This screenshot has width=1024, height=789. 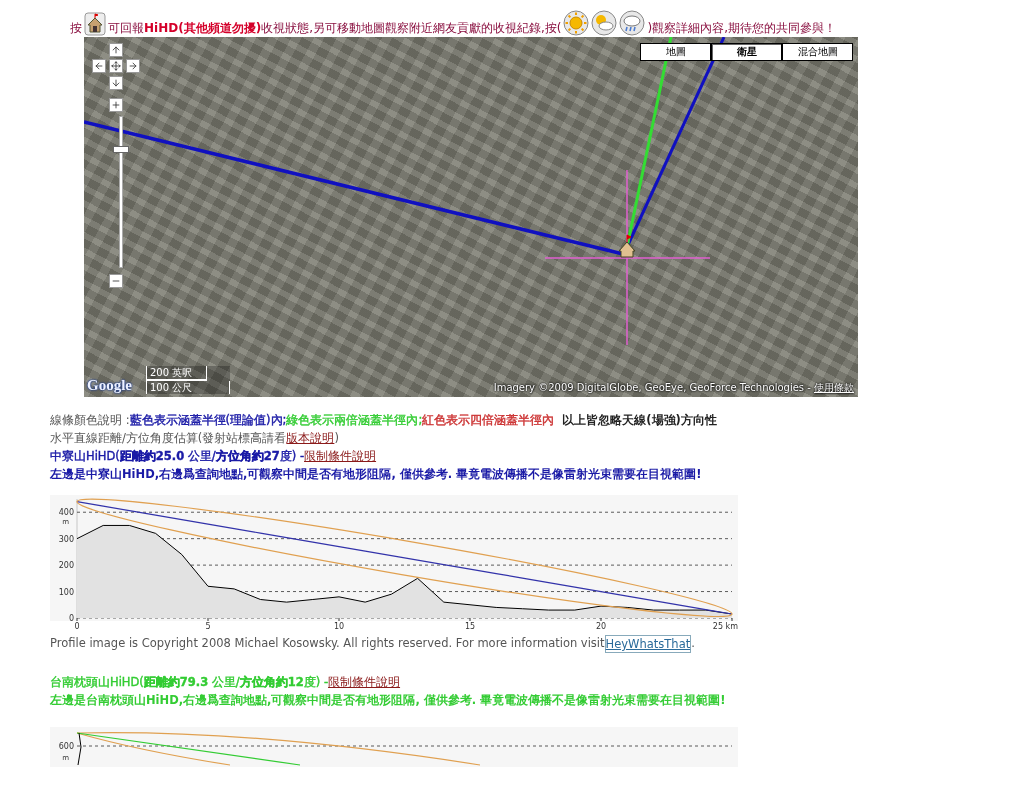 I want to click on plus-icon, so click(x=116, y=105).